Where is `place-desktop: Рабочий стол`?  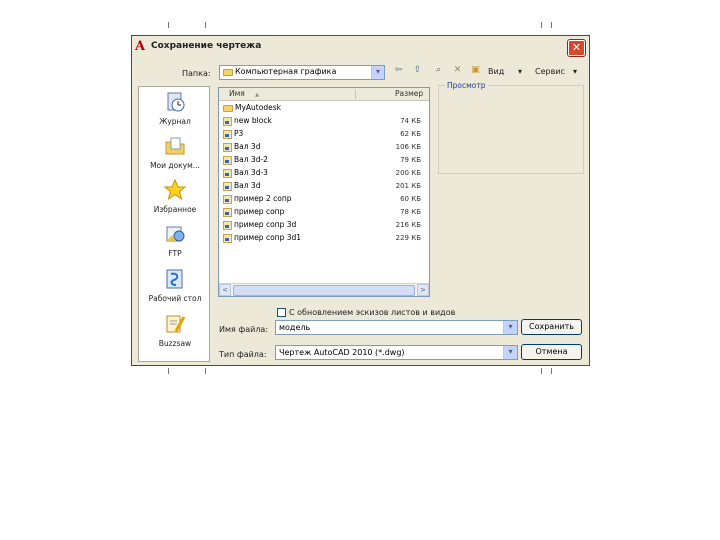 place-desktop: Рабочий стол is located at coordinates (175, 285).